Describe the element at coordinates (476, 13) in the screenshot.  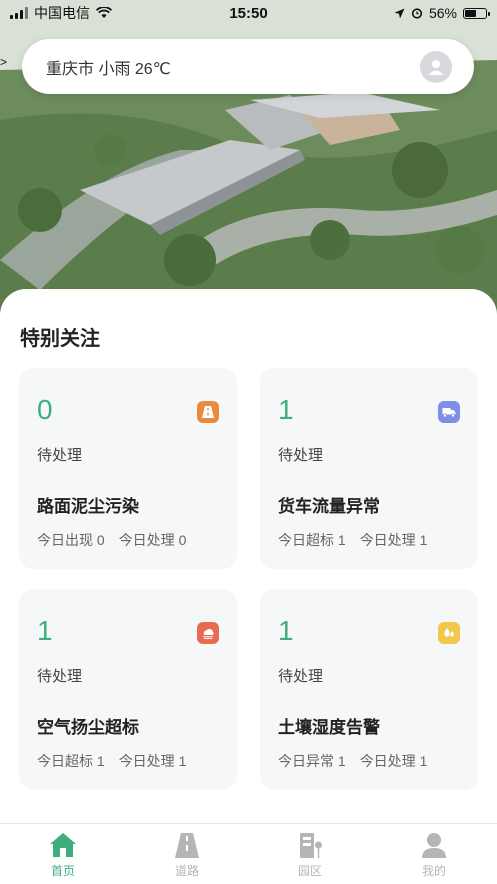
I see `battery-icon` at that location.